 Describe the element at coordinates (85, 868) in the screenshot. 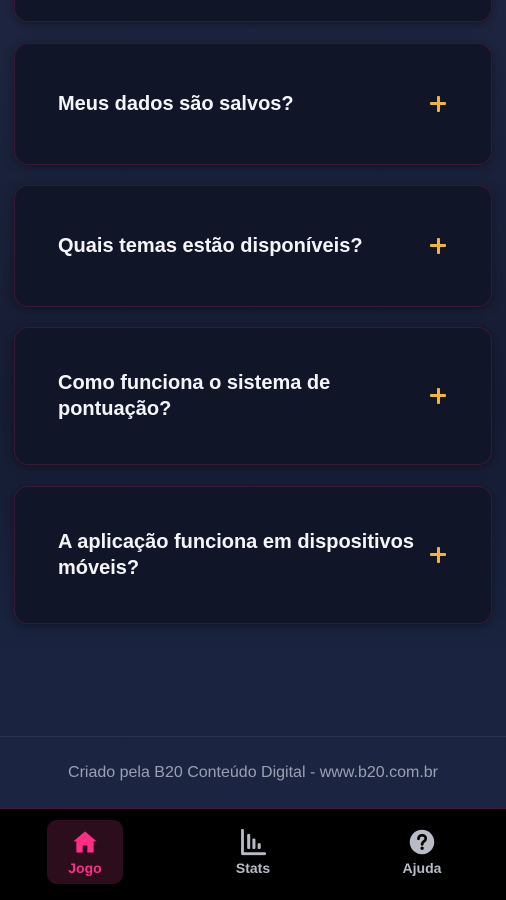

I see `nav-label: Jogo` at that location.